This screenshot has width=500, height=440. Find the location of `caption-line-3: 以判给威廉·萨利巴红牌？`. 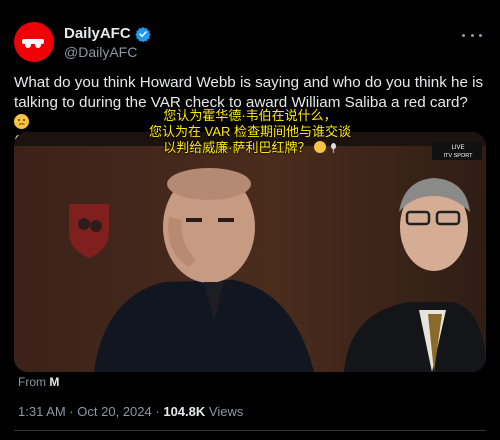

caption-line-3: 以判给威廉·萨利巴红牌？ is located at coordinates (250, 148).